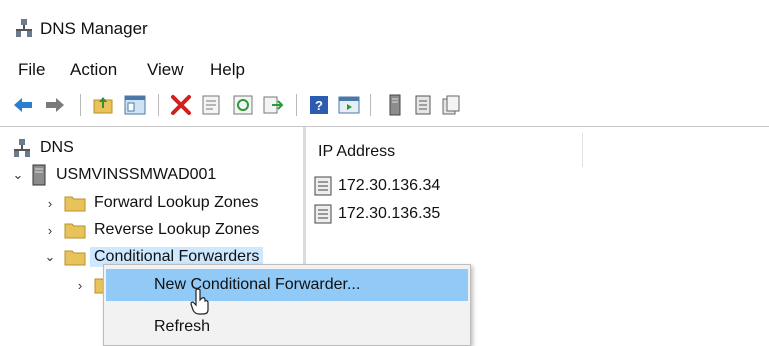  Describe the element at coordinates (22, 148) in the screenshot. I see `dns-icon` at that location.